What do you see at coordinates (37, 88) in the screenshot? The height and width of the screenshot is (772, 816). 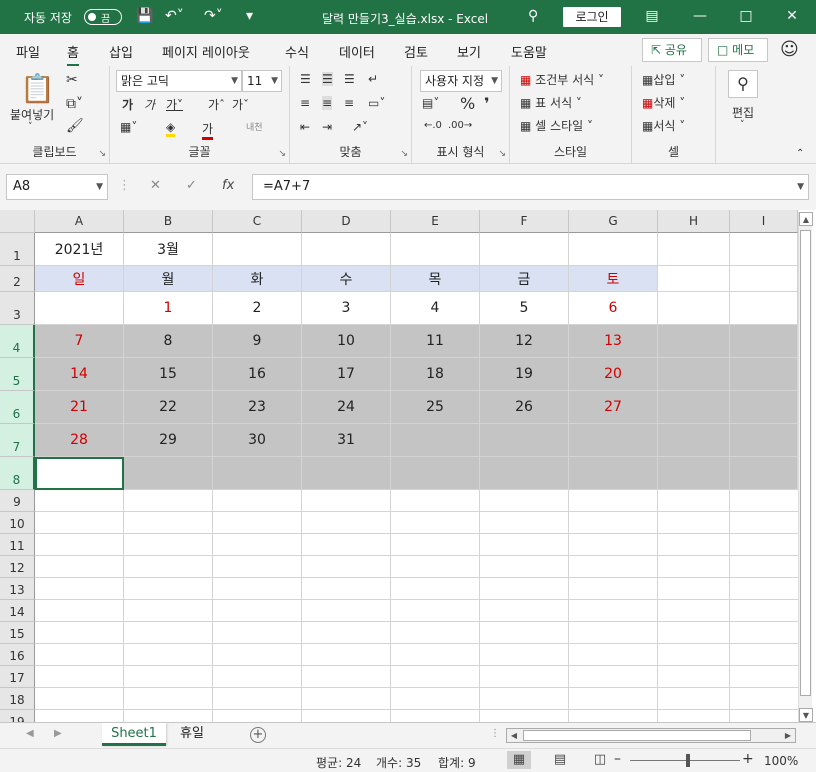 I see `paste-icon: 📋` at bounding box center [37, 88].